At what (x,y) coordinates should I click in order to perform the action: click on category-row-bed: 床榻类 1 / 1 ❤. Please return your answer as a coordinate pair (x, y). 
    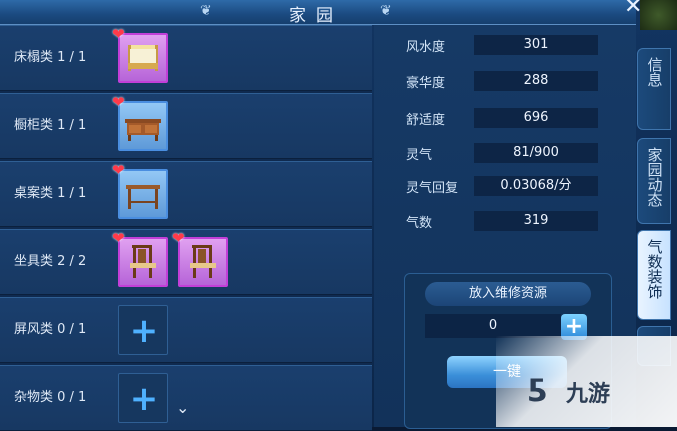
    Looking at the image, I should click on (186, 58).